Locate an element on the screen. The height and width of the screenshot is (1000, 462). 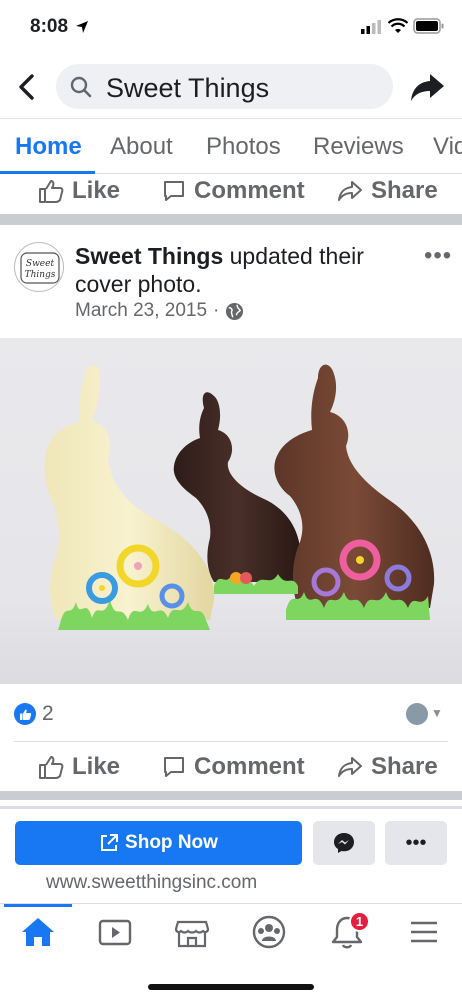
svg-text: Things is located at coordinates (40, 275).